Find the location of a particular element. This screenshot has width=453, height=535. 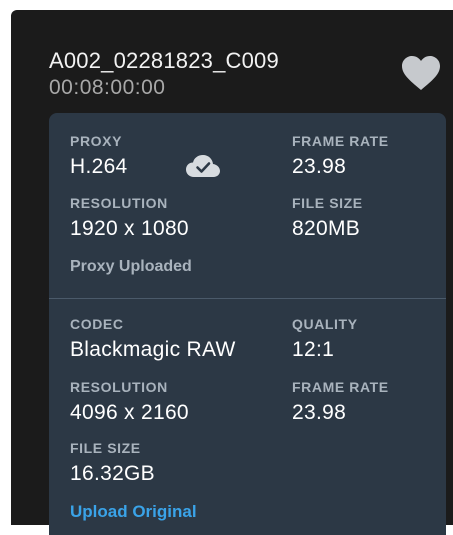

cloud-check-icon is located at coordinates (203, 167).